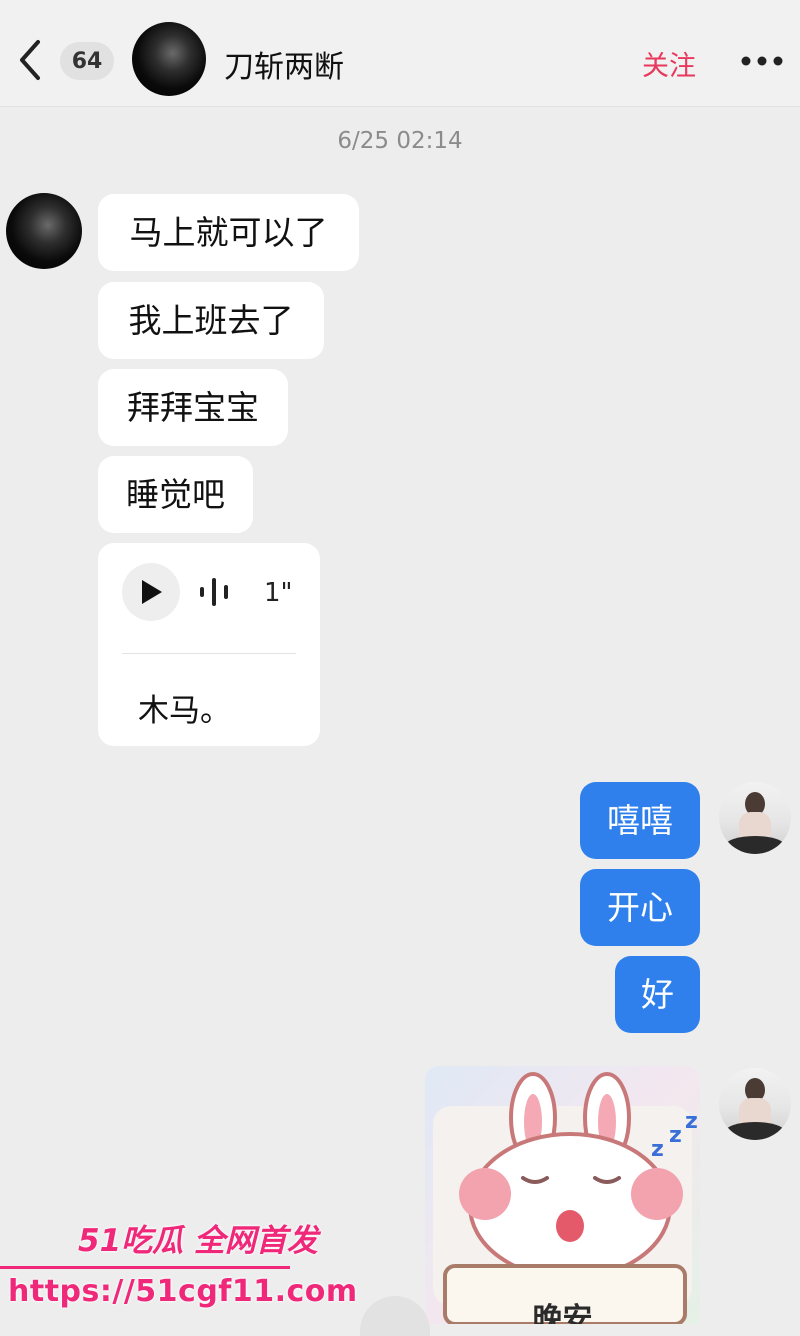 Image resolution: width=800 pixels, height=1336 pixels. What do you see at coordinates (762, 61) in the screenshot?
I see `more-icon` at bounding box center [762, 61].